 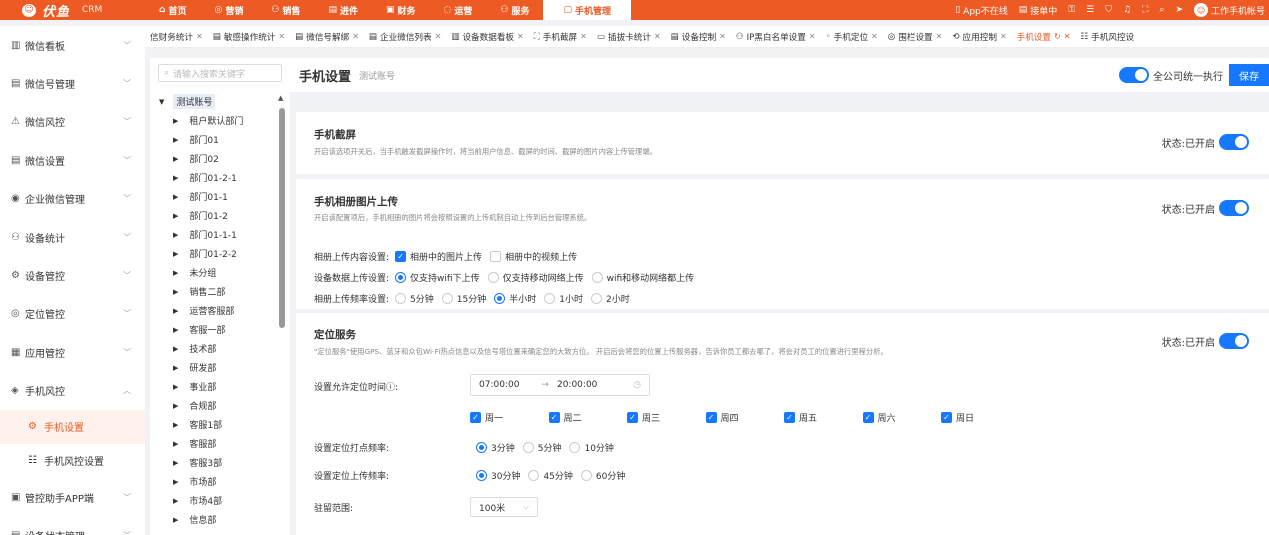 What do you see at coordinates (214, 481) in the screenshot?
I see `tree-node: ▶ 市场部` at bounding box center [214, 481].